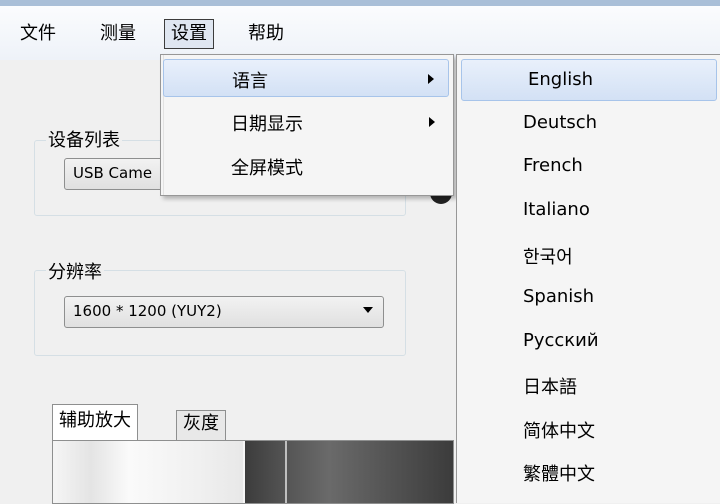  I want to click on language-option-label: Deutsch, so click(560, 122).